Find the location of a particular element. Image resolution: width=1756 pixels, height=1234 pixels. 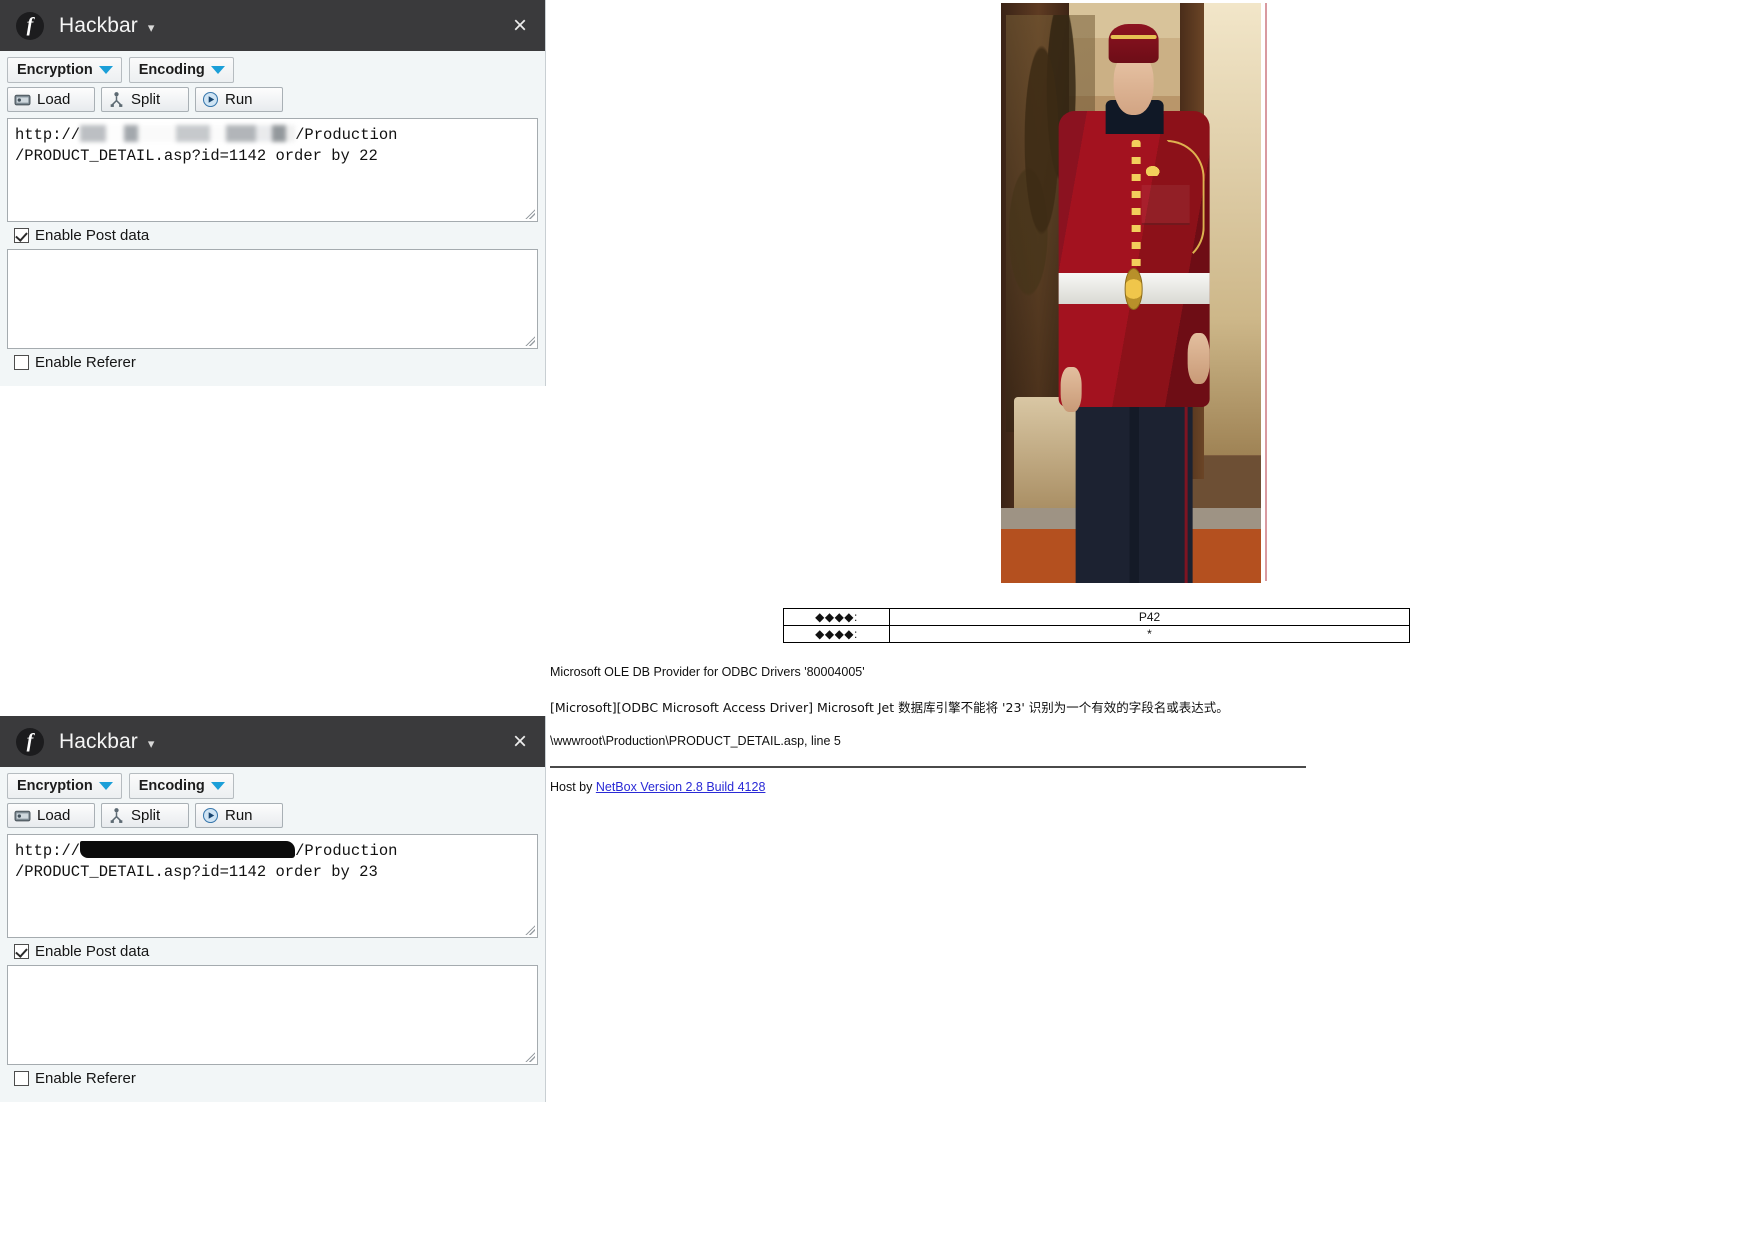

table-row: ◆◆◆◆: P42 is located at coordinates (1096, 617).